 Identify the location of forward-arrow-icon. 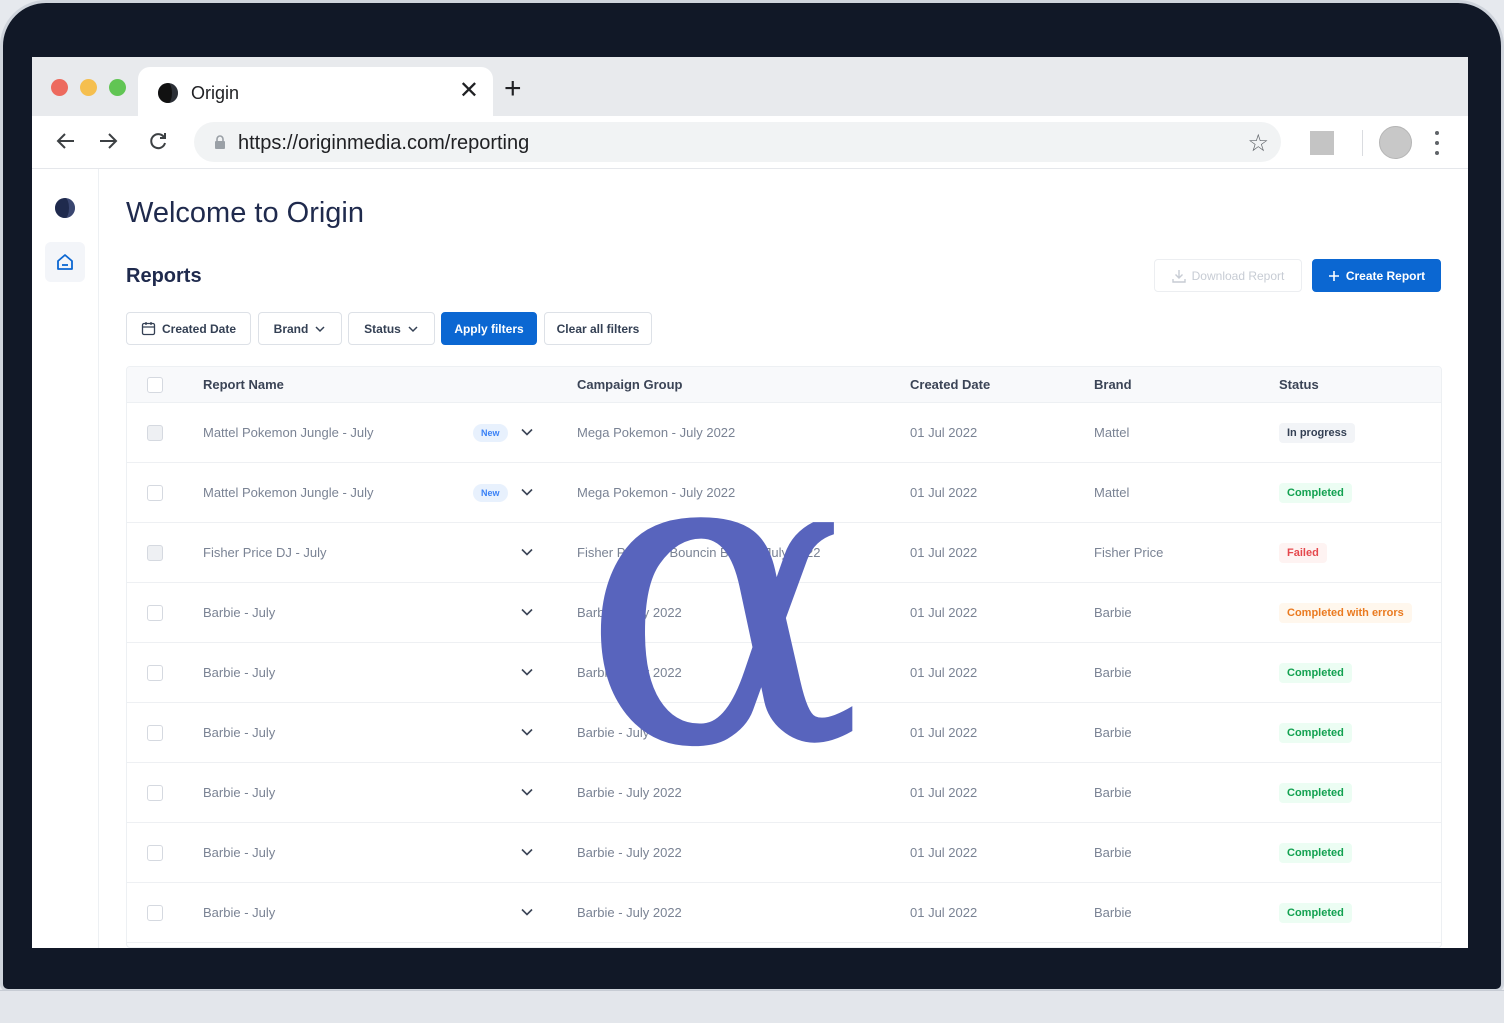
(108, 141).